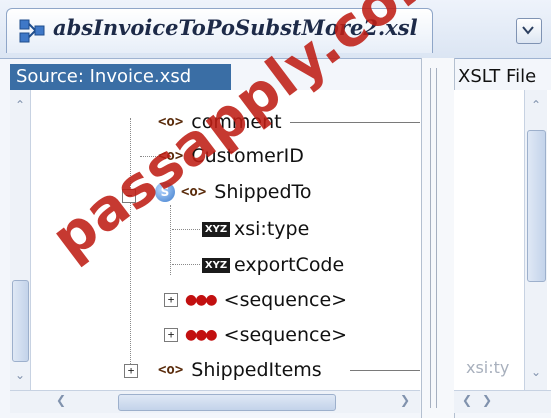 Image resolution: width=551 pixels, height=418 pixels. What do you see at coordinates (273, 265) in the screenshot?
I see `tree-node-exportcode: XYZ exportCode` at bounding box center [273, 265].